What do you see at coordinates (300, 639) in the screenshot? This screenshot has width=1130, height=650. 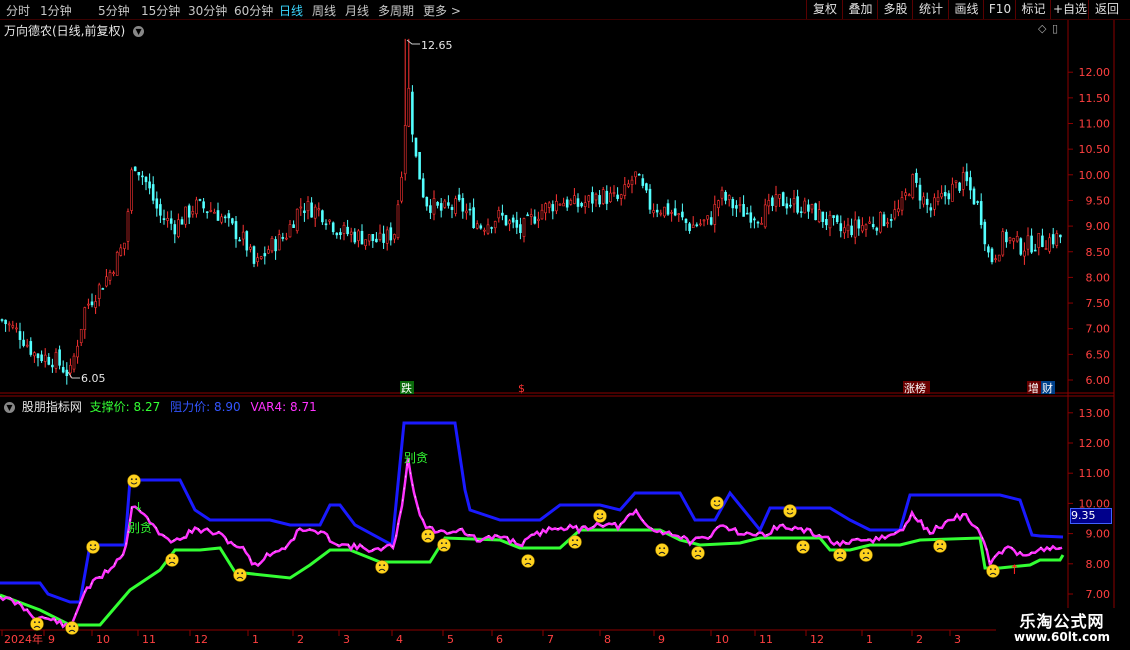 I see `time-tick-label: 2` at bounding box center [300, 639].